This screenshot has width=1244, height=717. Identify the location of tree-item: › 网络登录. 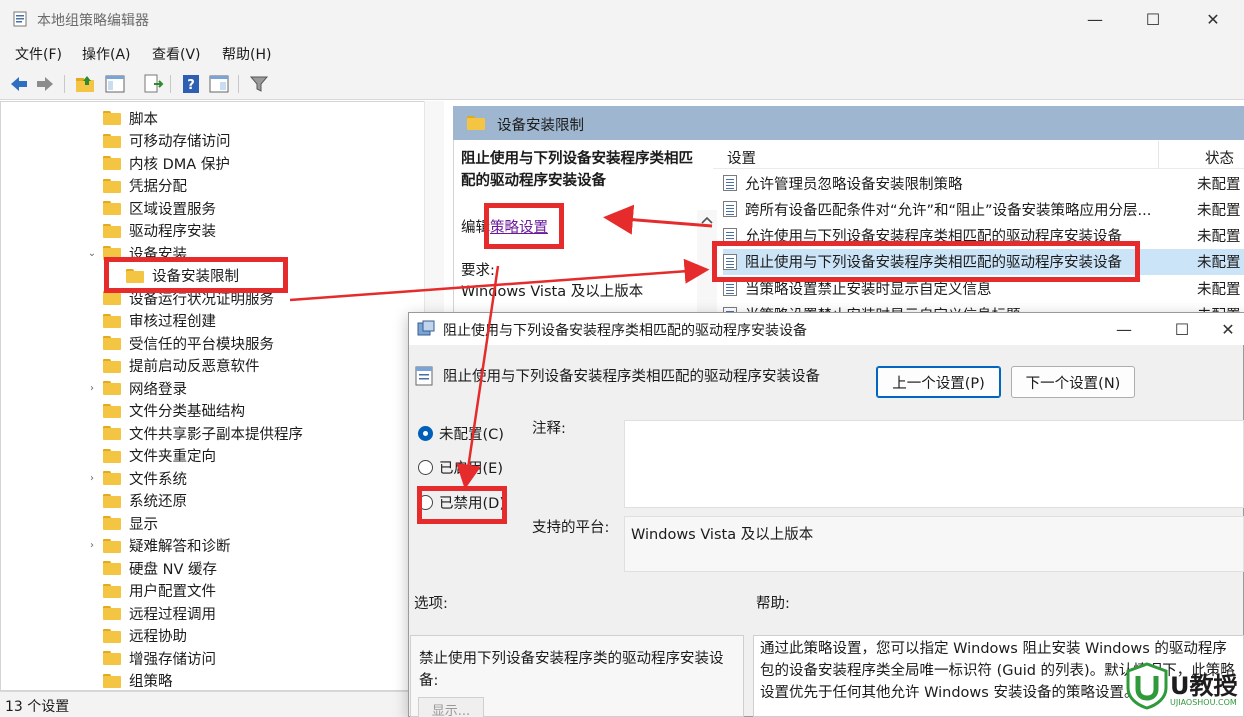
(138, 388).